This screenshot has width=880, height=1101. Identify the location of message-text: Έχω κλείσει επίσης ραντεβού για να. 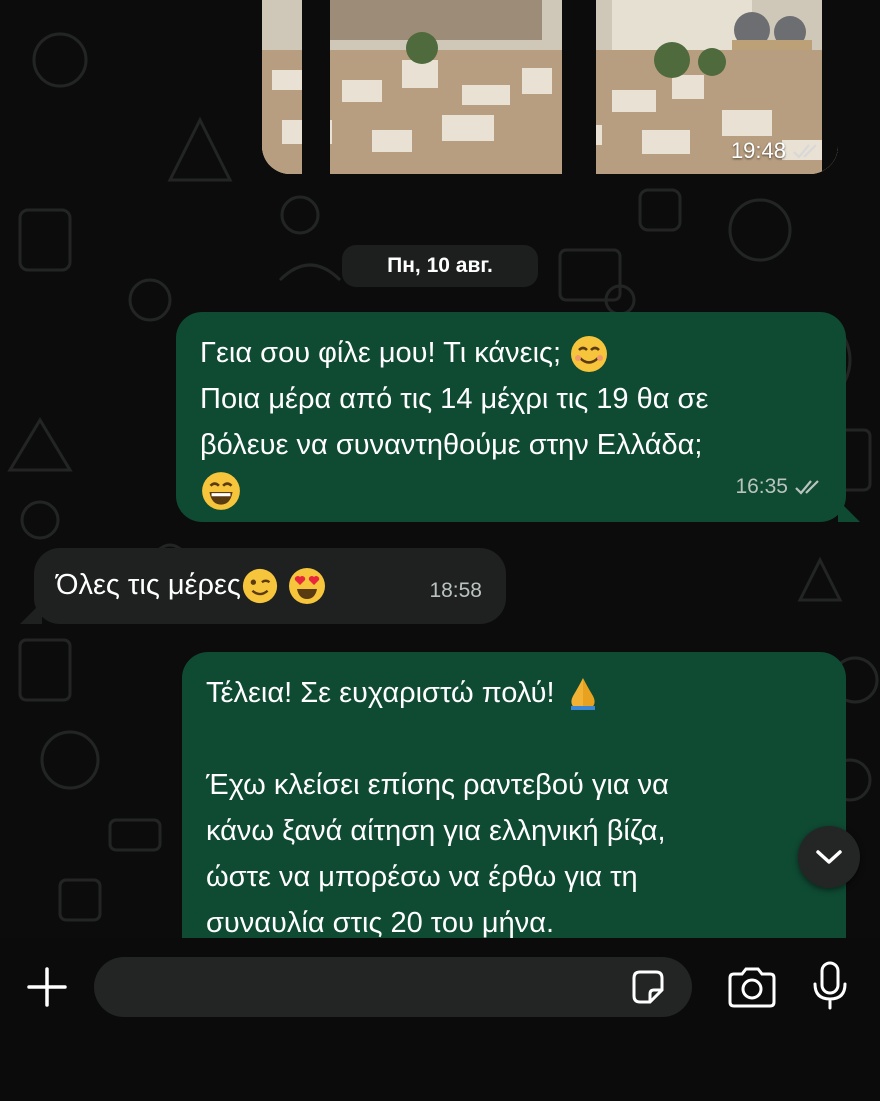
(437, 785).